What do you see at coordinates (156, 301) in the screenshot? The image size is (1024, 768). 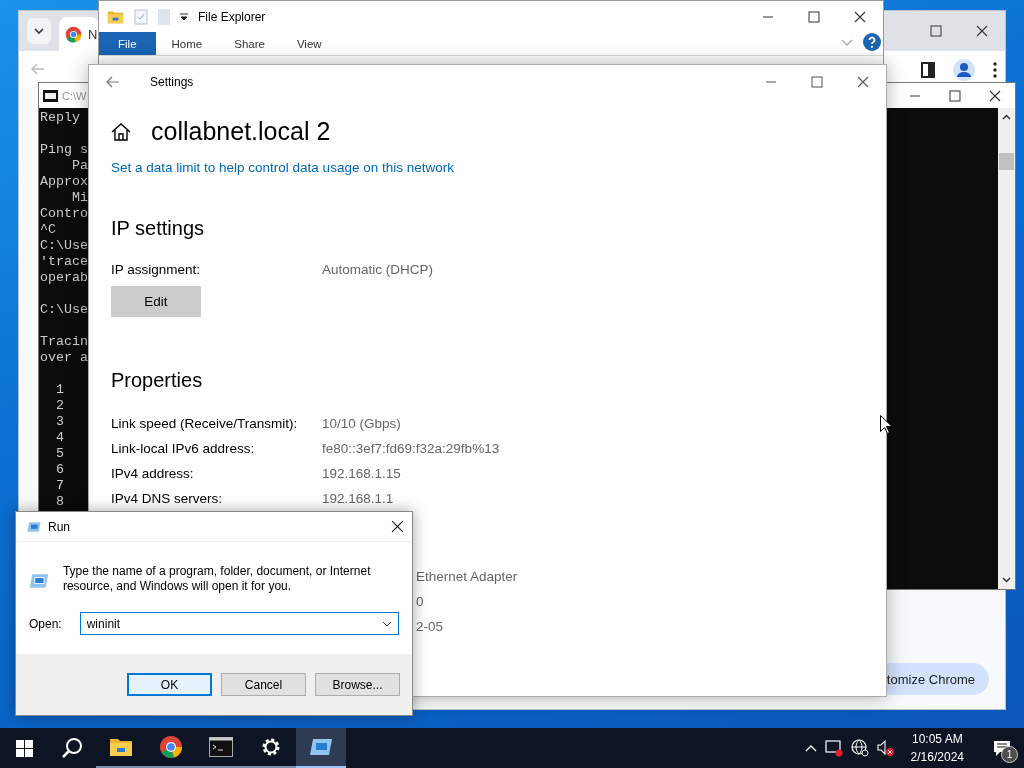 I see `edit-button: Edit` at bounding box center [156, 301].